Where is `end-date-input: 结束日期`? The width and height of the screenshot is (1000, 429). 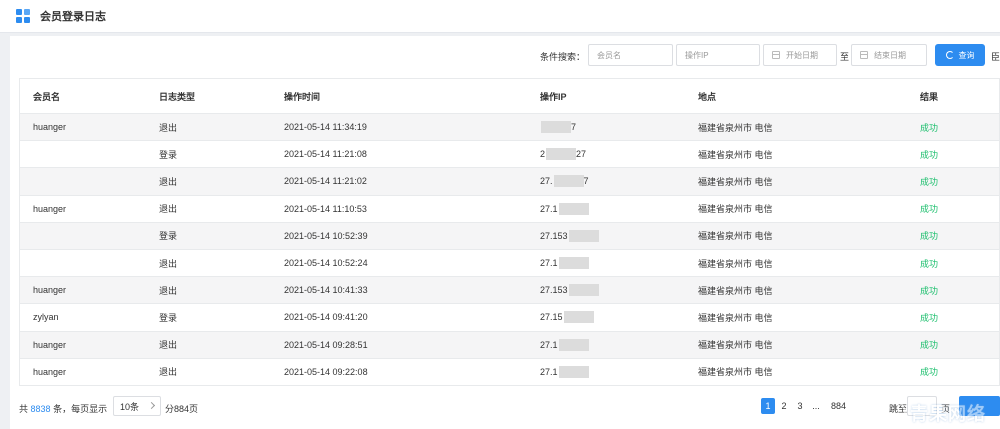
end-date-input: 结束日期 is located at coordinates (889, 55).